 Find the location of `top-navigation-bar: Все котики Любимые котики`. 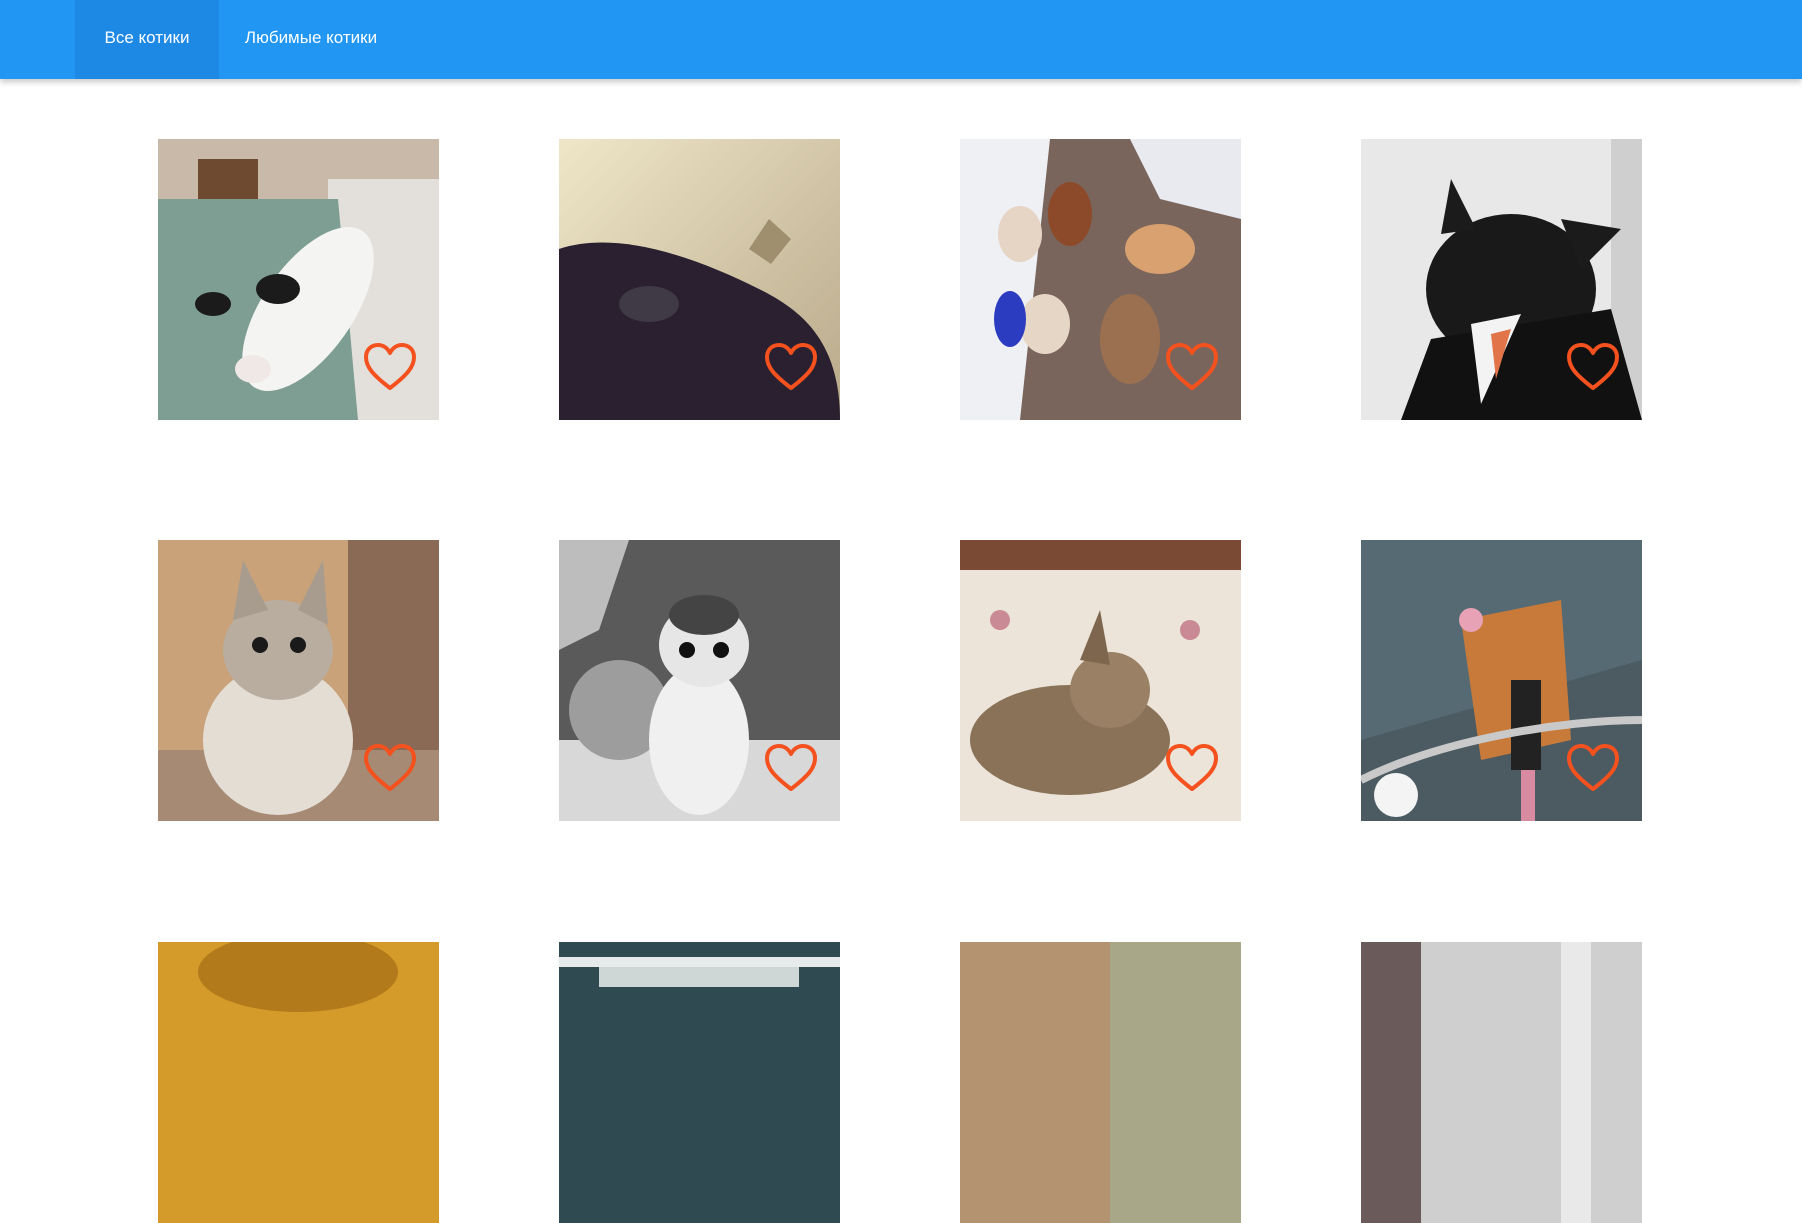

top-navigation-bar: Все котики Любимые котики is located at coordinates (901, 39).